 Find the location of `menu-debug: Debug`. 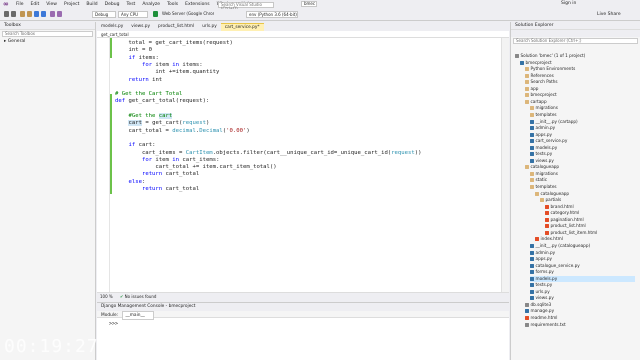

menu-debug: Debug is located at coordinates (112, 4).